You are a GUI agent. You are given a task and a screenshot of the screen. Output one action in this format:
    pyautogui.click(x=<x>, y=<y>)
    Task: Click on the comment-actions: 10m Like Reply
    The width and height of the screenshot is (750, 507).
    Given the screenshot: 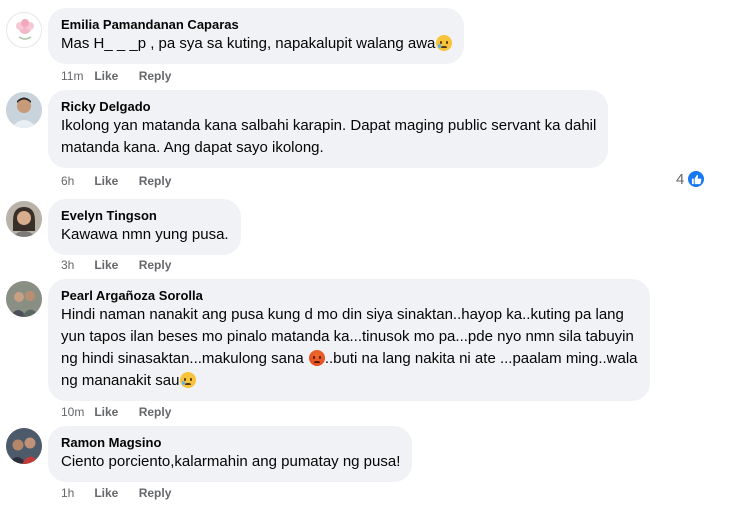 What is the action you would take?
    pyautogui.click(x=124, y=412)
    